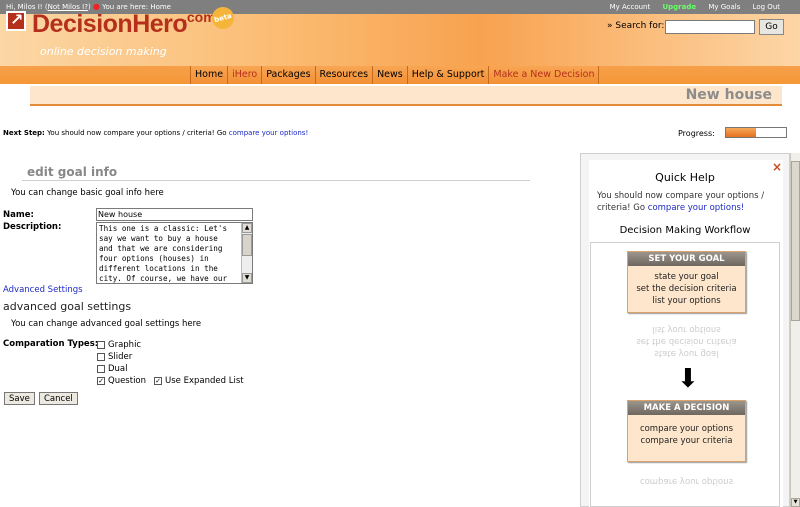 Image resolution: width=800 pixels, height=507 pixels. I want to click on workflow-title: Decision Making Workflow, so click(685, 230).